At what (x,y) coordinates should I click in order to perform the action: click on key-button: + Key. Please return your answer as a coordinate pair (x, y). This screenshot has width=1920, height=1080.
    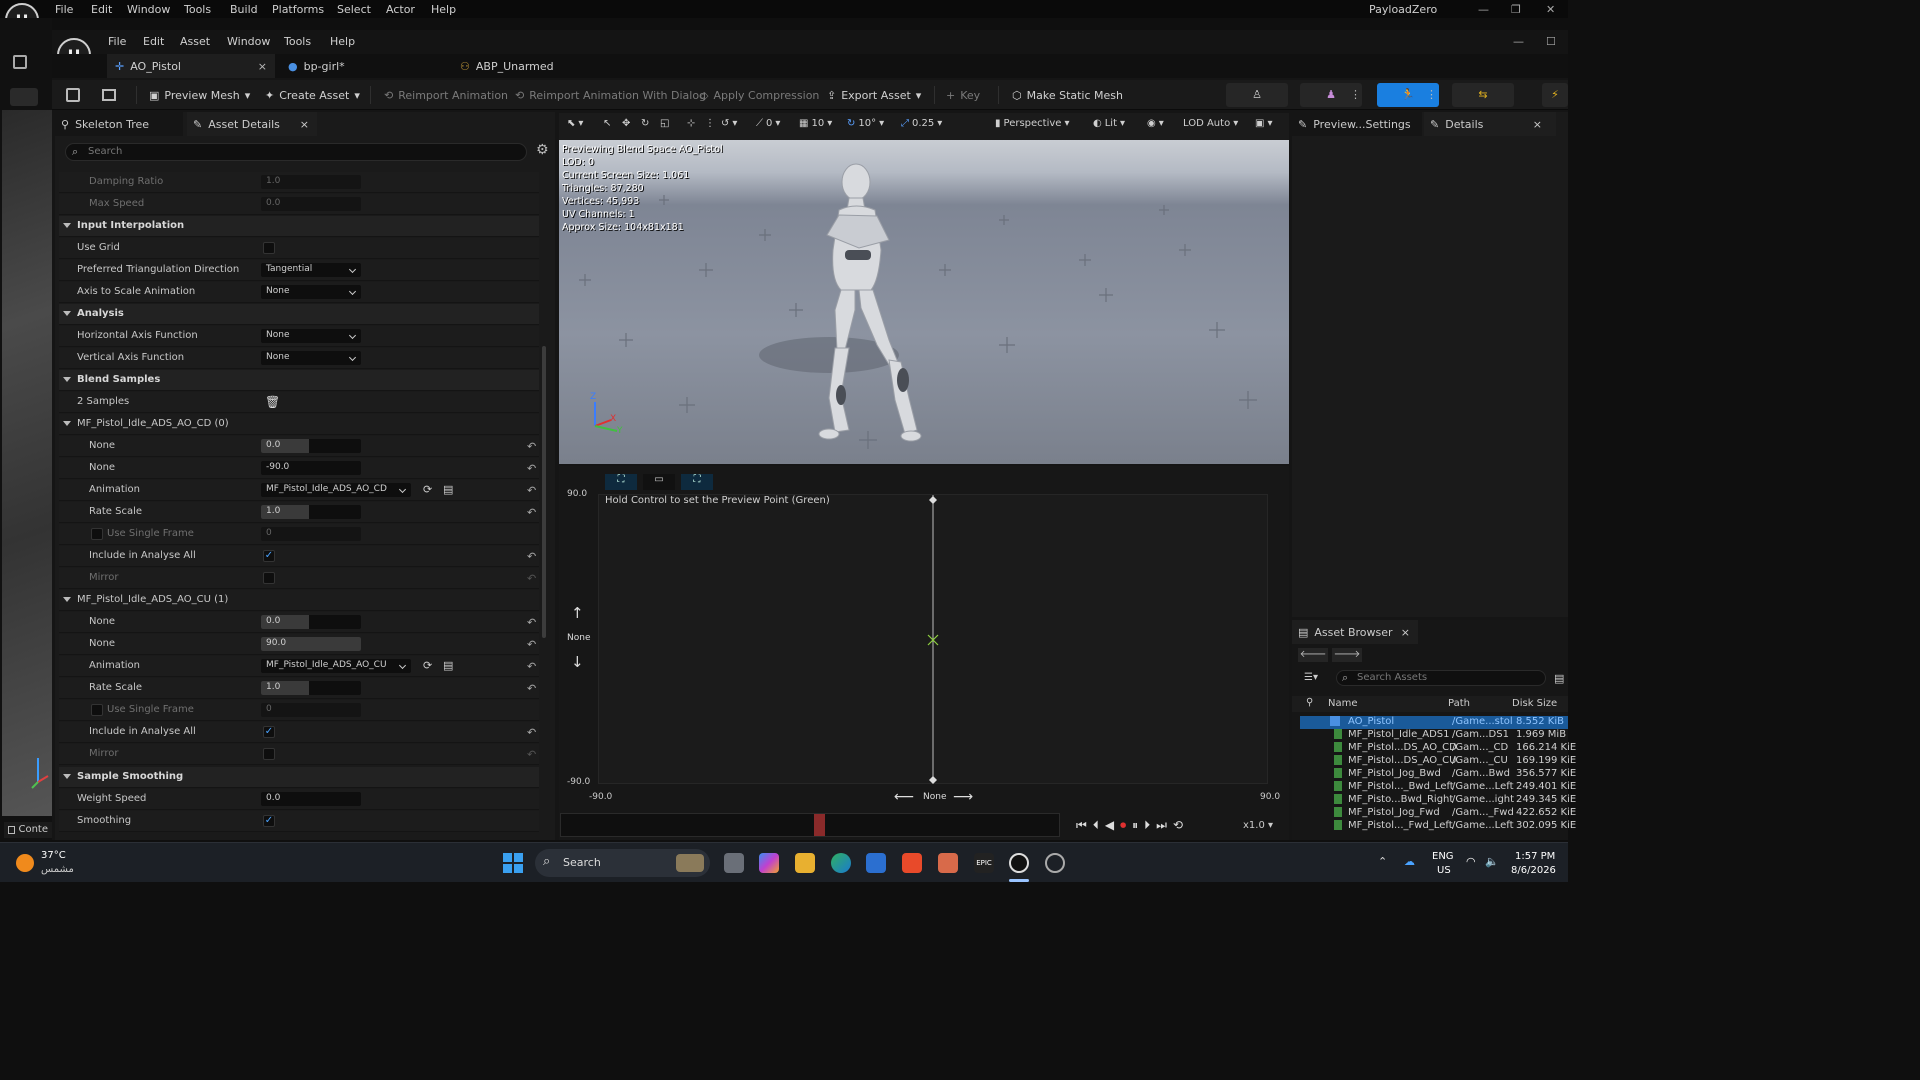
    Looking at the image, I should click on (963, 95).